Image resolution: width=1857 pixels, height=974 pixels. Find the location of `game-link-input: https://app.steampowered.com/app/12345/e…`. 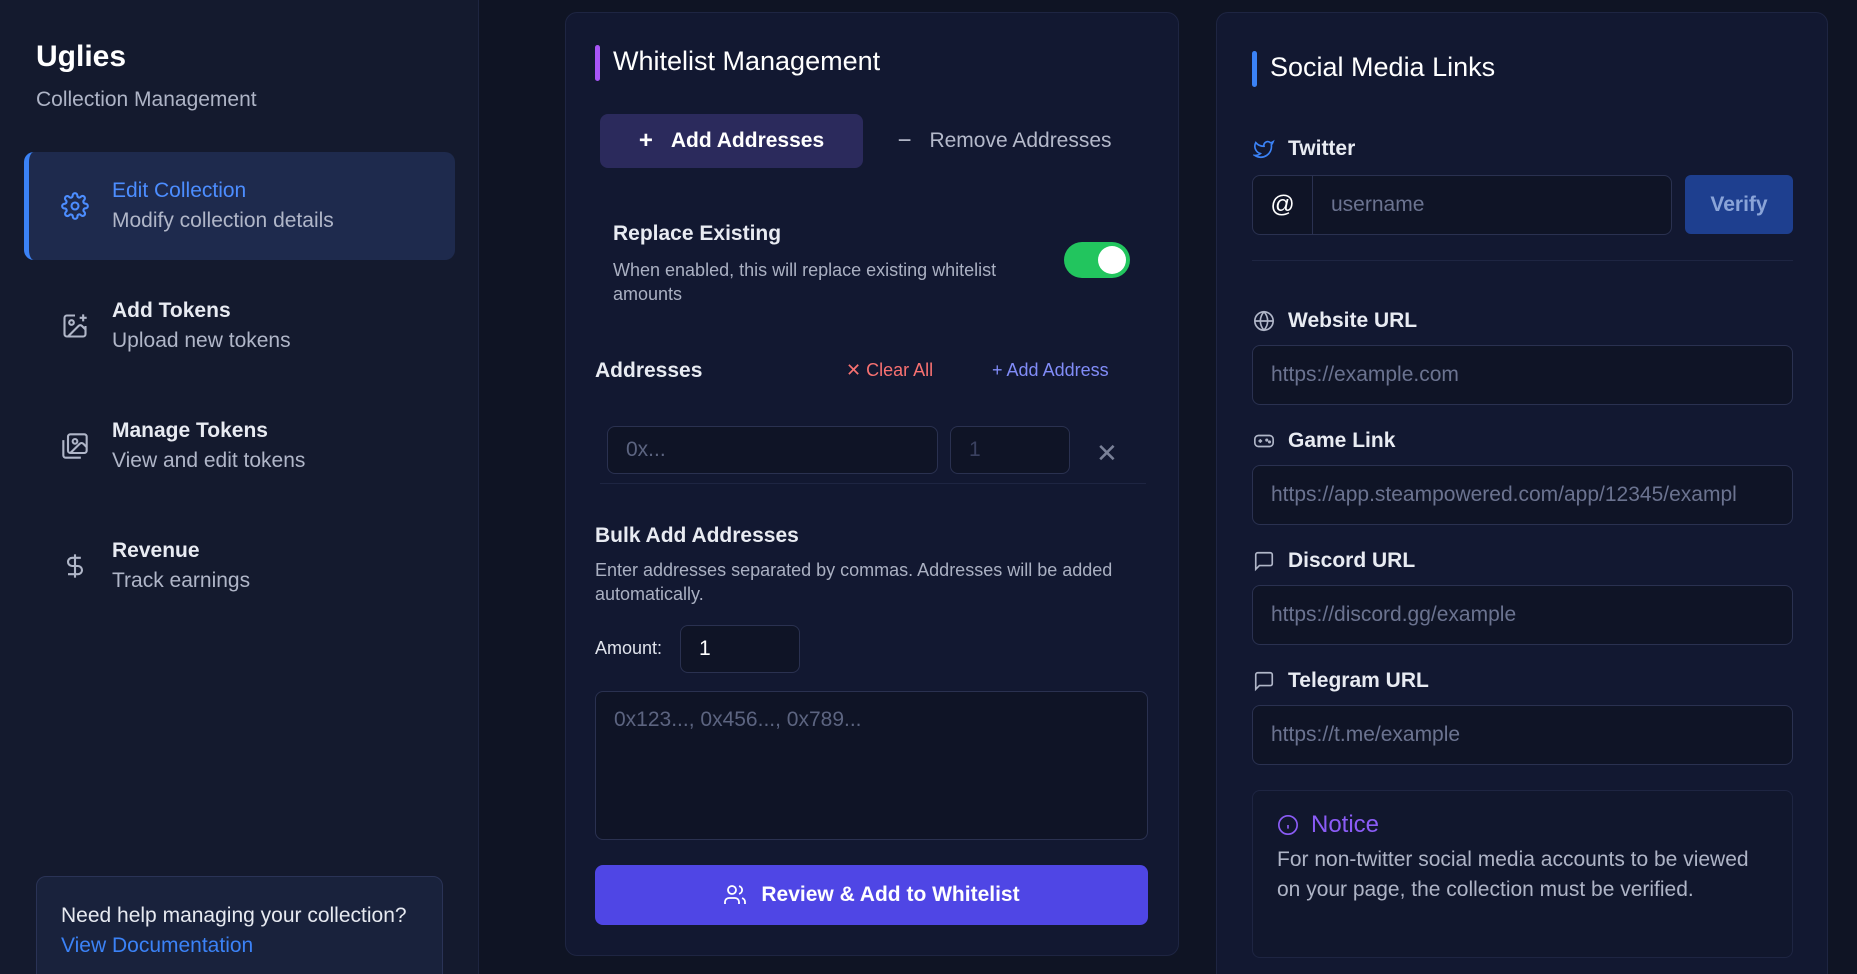

game-link-input: https://app.steampowered.com/app/12345/e… is located at coordinates (1522, 495).